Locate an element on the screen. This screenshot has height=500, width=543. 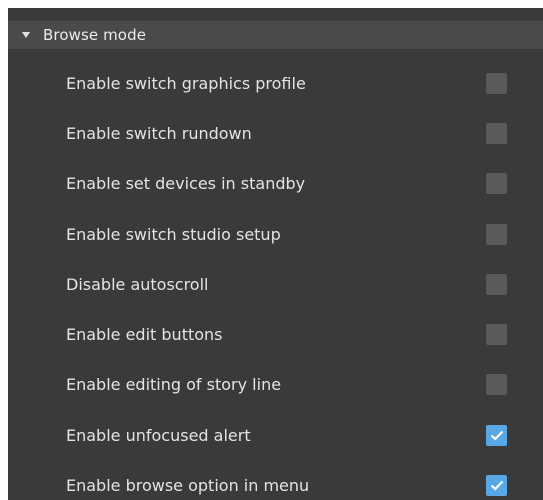
option-row: Enable edit buttons is located at coordinates (275, 334).